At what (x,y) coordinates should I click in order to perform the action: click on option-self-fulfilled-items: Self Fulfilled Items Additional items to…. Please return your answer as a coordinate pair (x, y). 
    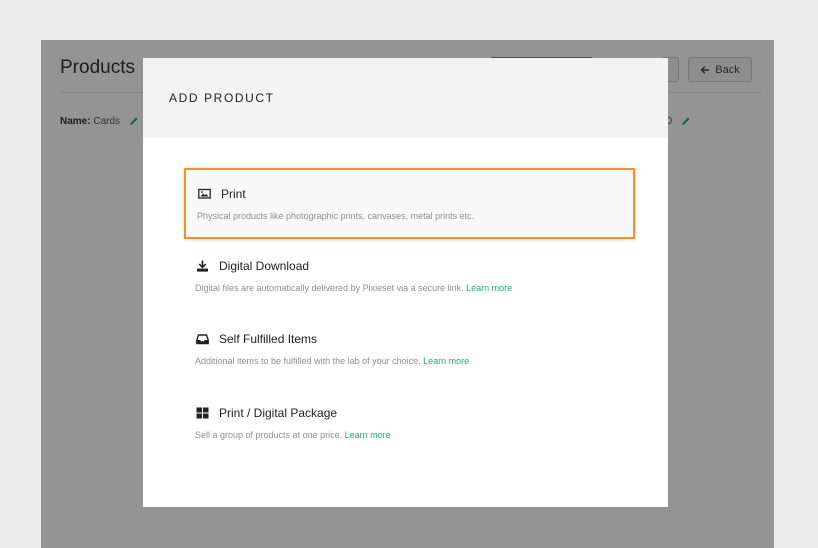
    Looking at the image, I should click on (409, 350).